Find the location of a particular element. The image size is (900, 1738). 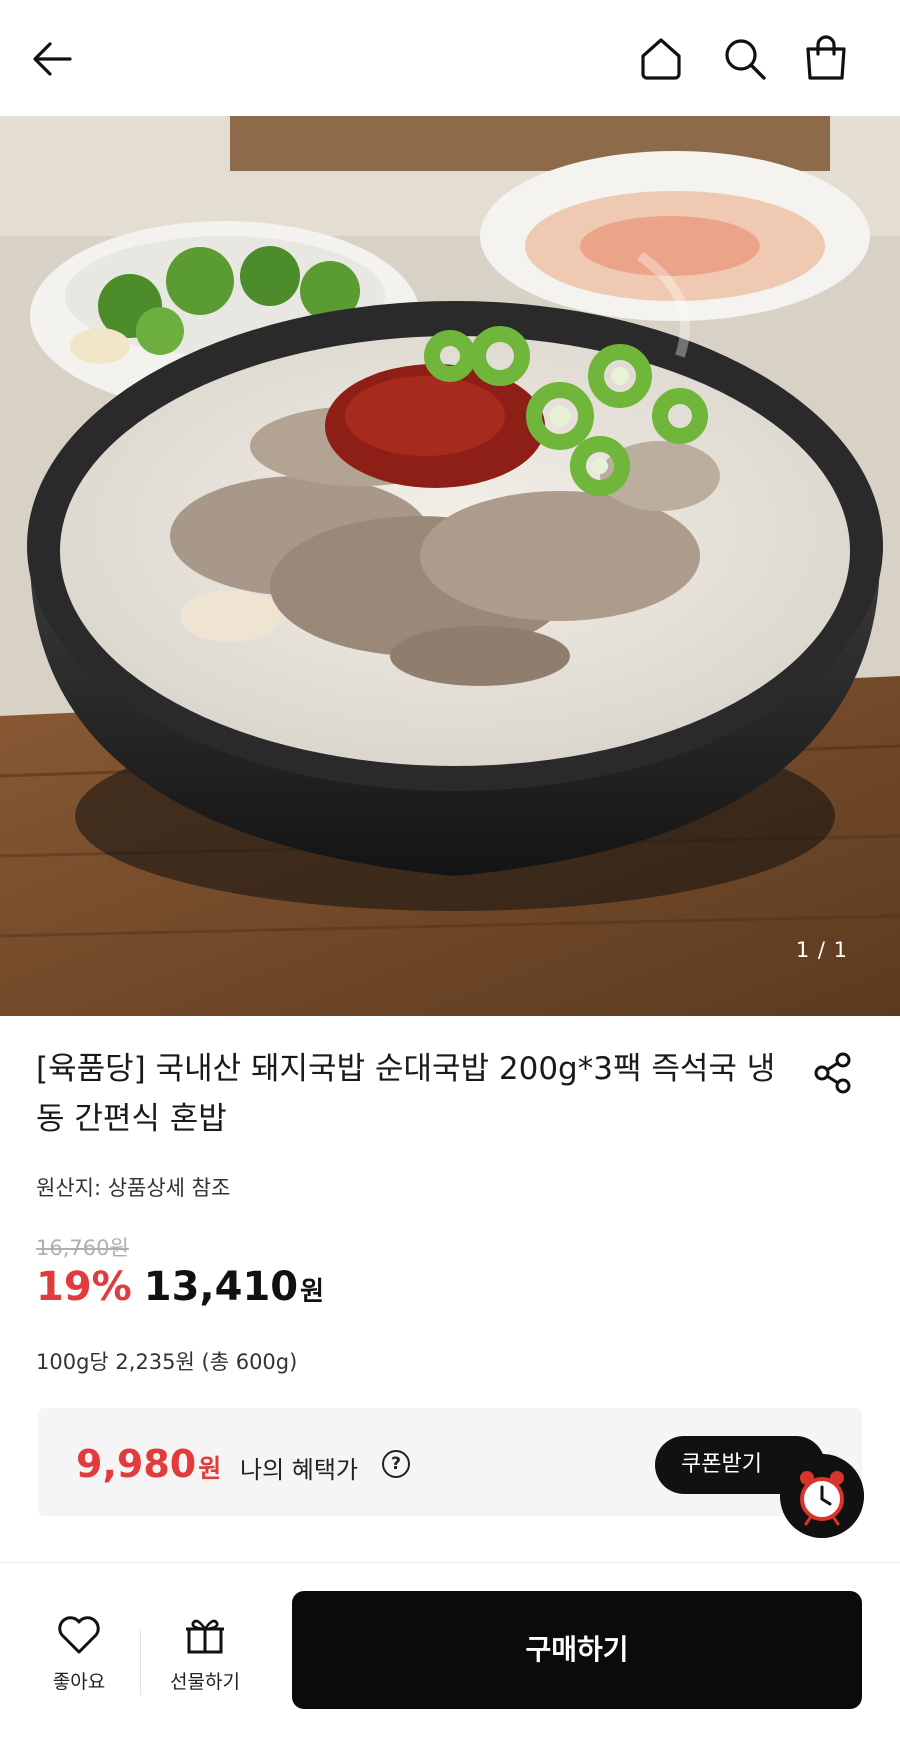

benefit-price-value: 9,980 is located at coordinates (136, 1464).